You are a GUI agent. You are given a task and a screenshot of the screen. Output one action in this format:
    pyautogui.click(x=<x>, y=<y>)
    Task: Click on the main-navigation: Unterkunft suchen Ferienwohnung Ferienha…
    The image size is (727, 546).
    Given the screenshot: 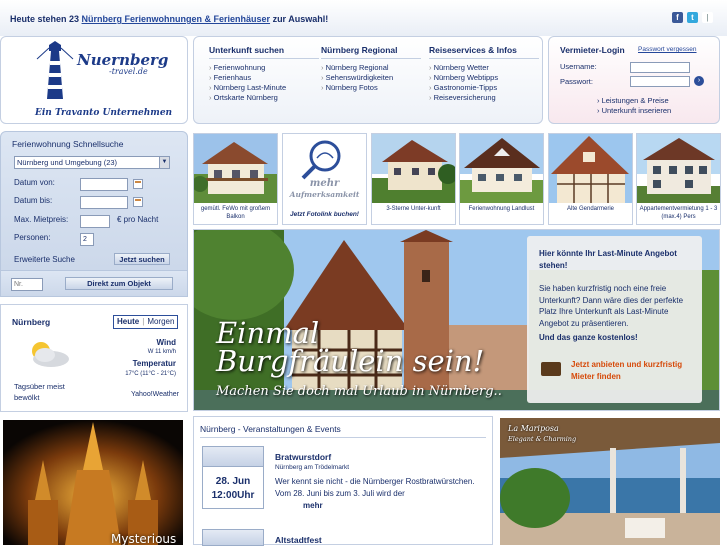 What is the action you would take?
    pyautogui.click(x=368, y=80)
    